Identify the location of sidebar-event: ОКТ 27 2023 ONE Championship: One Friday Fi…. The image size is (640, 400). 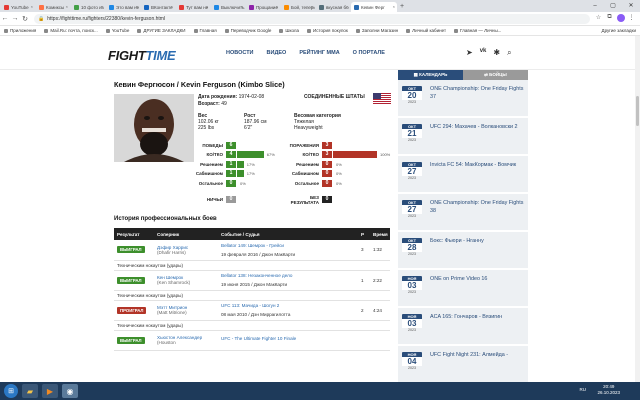
(463, 212).